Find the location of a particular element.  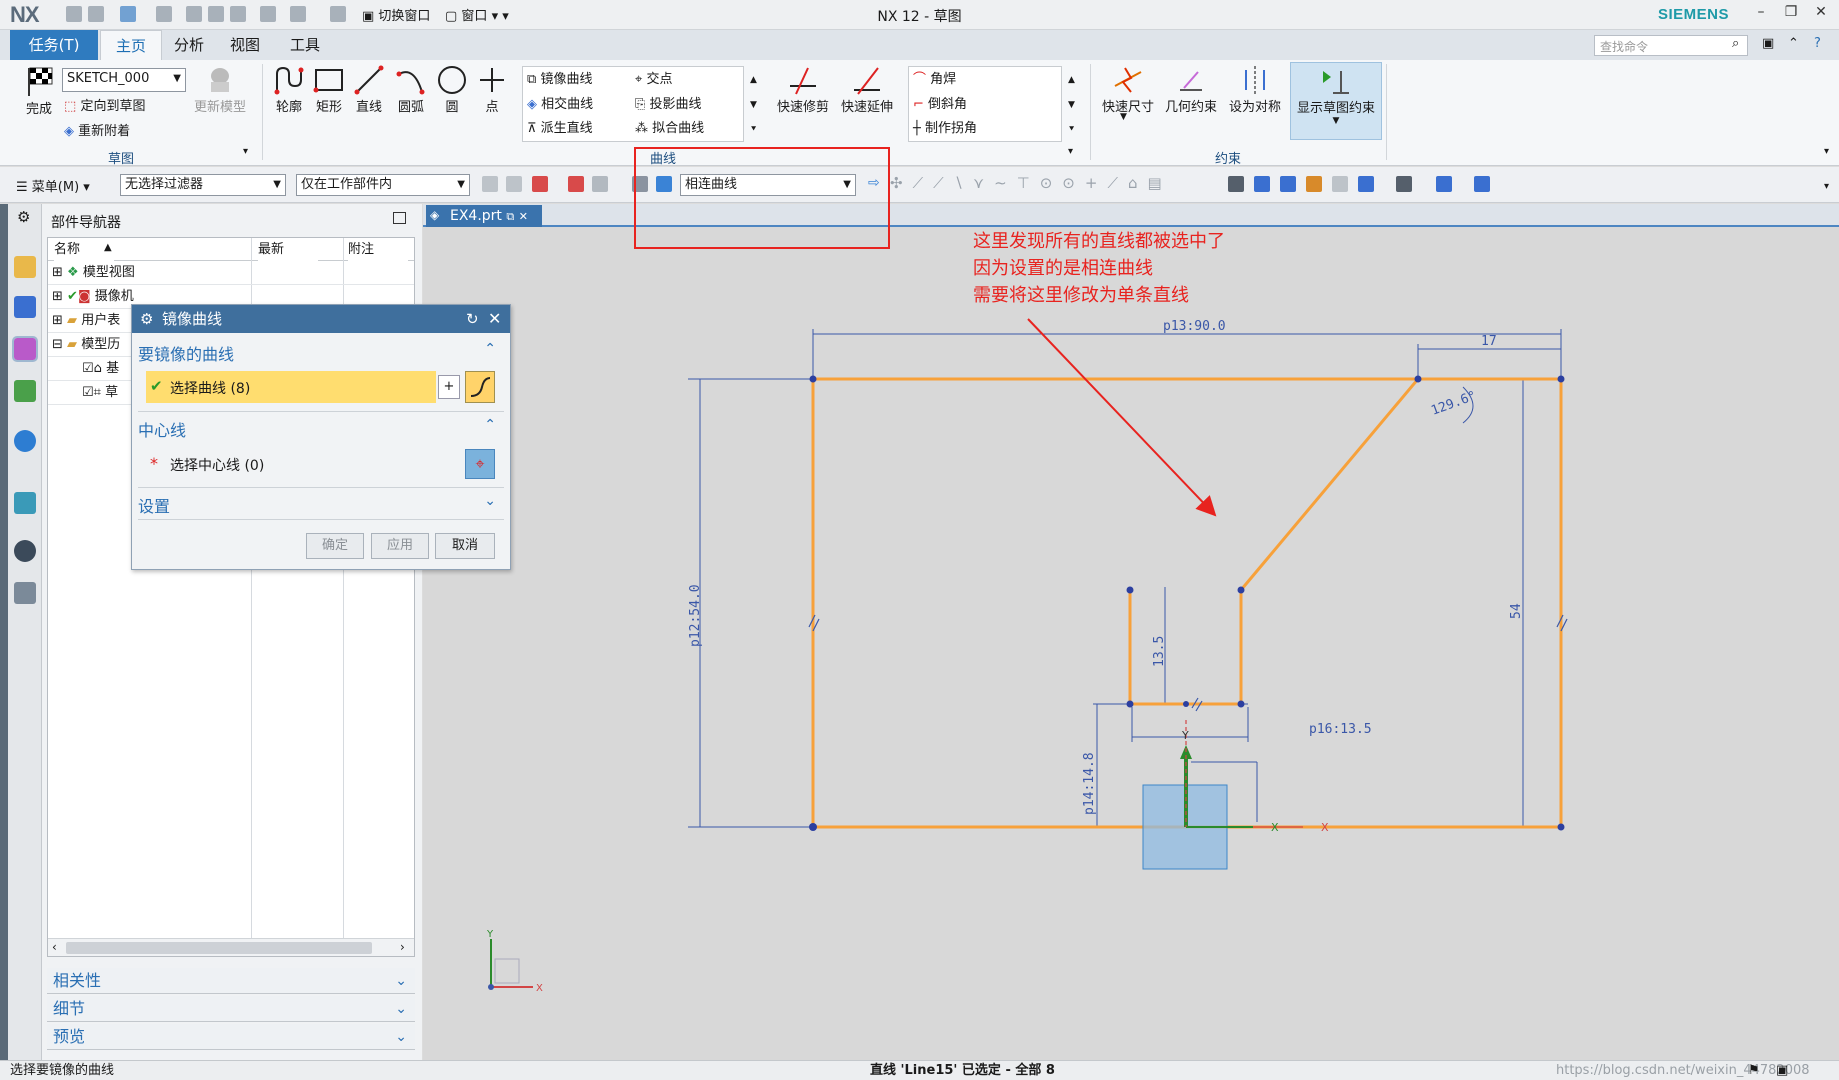

ribbon-more-icon: ▾ is located at coordinates (1826, 151).